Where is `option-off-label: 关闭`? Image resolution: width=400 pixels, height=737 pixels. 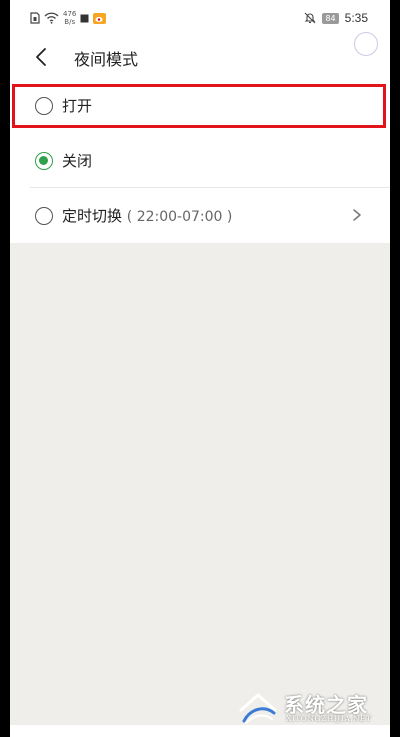
option-off-label: 关闭 is located at coordinates (77, 161).